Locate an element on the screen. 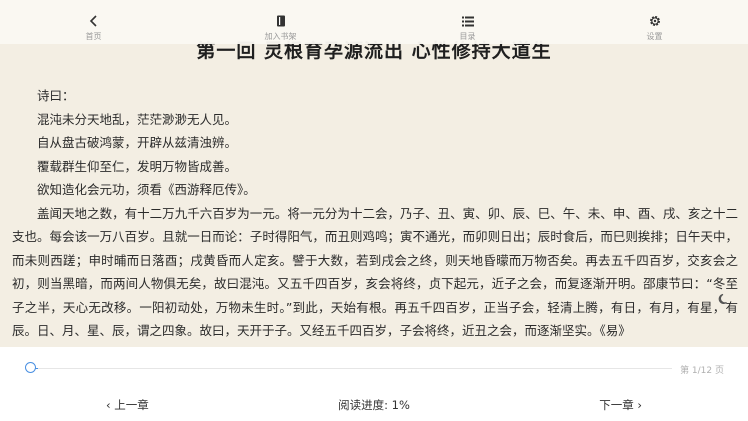 Image resolution: width=748 pixels, height=421 pixels. poem-line: 诗曰： is located at coordinates (56, 95).